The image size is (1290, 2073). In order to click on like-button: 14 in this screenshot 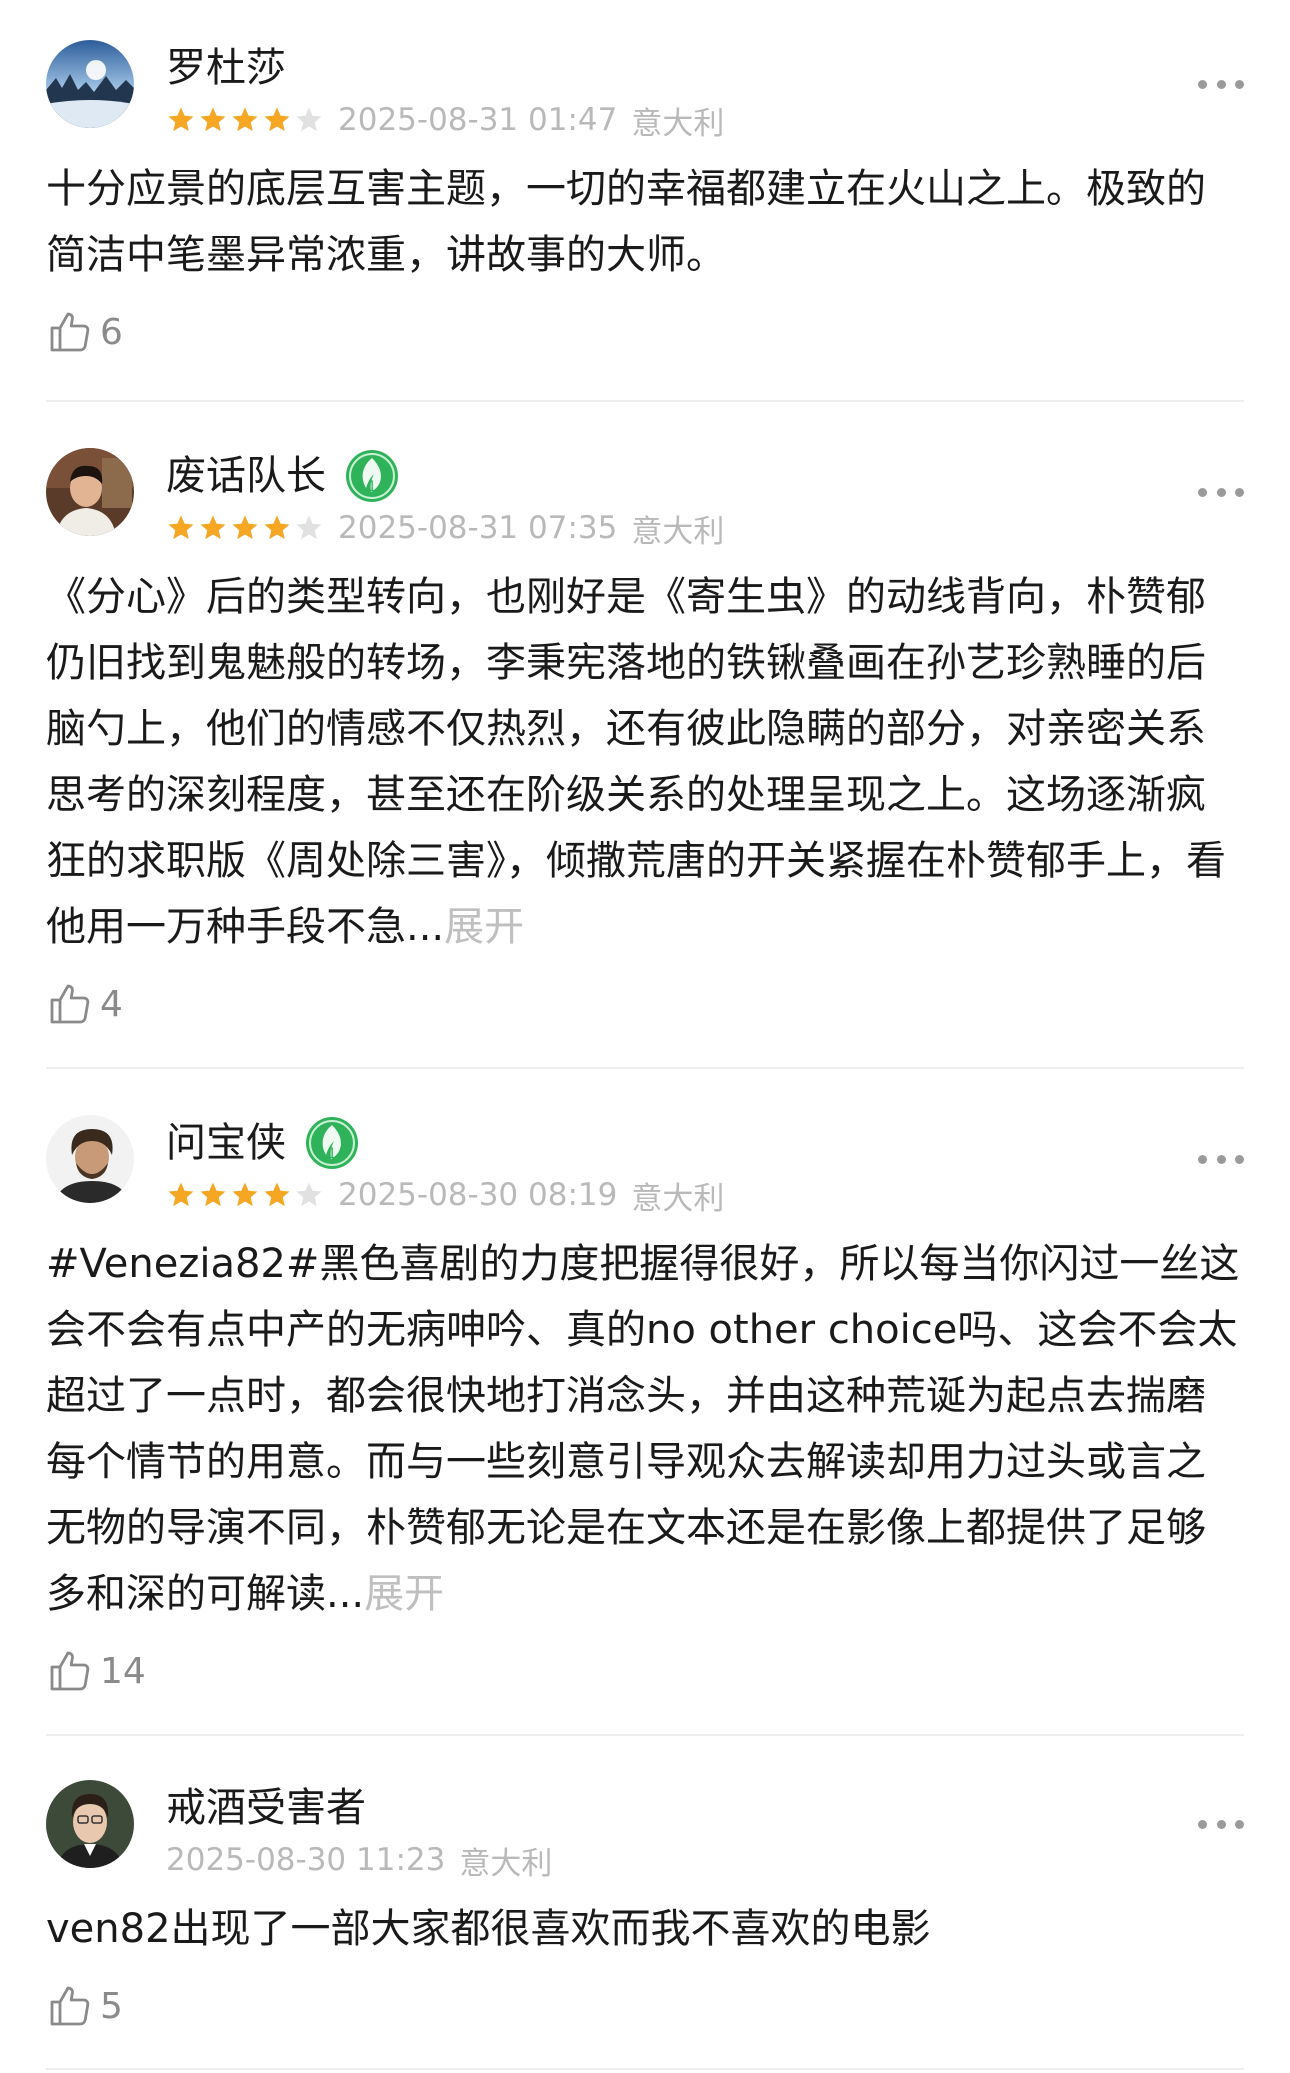, I will do `click(645, 1671)`.